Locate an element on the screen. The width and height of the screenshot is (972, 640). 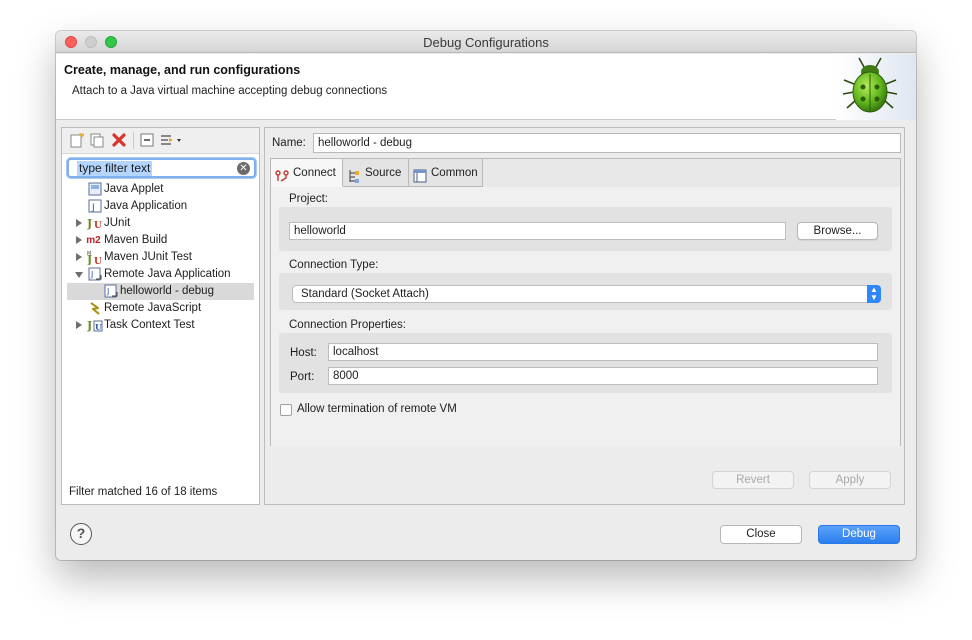
tree-item-label: JUnit is located at coordinates (117, 223).